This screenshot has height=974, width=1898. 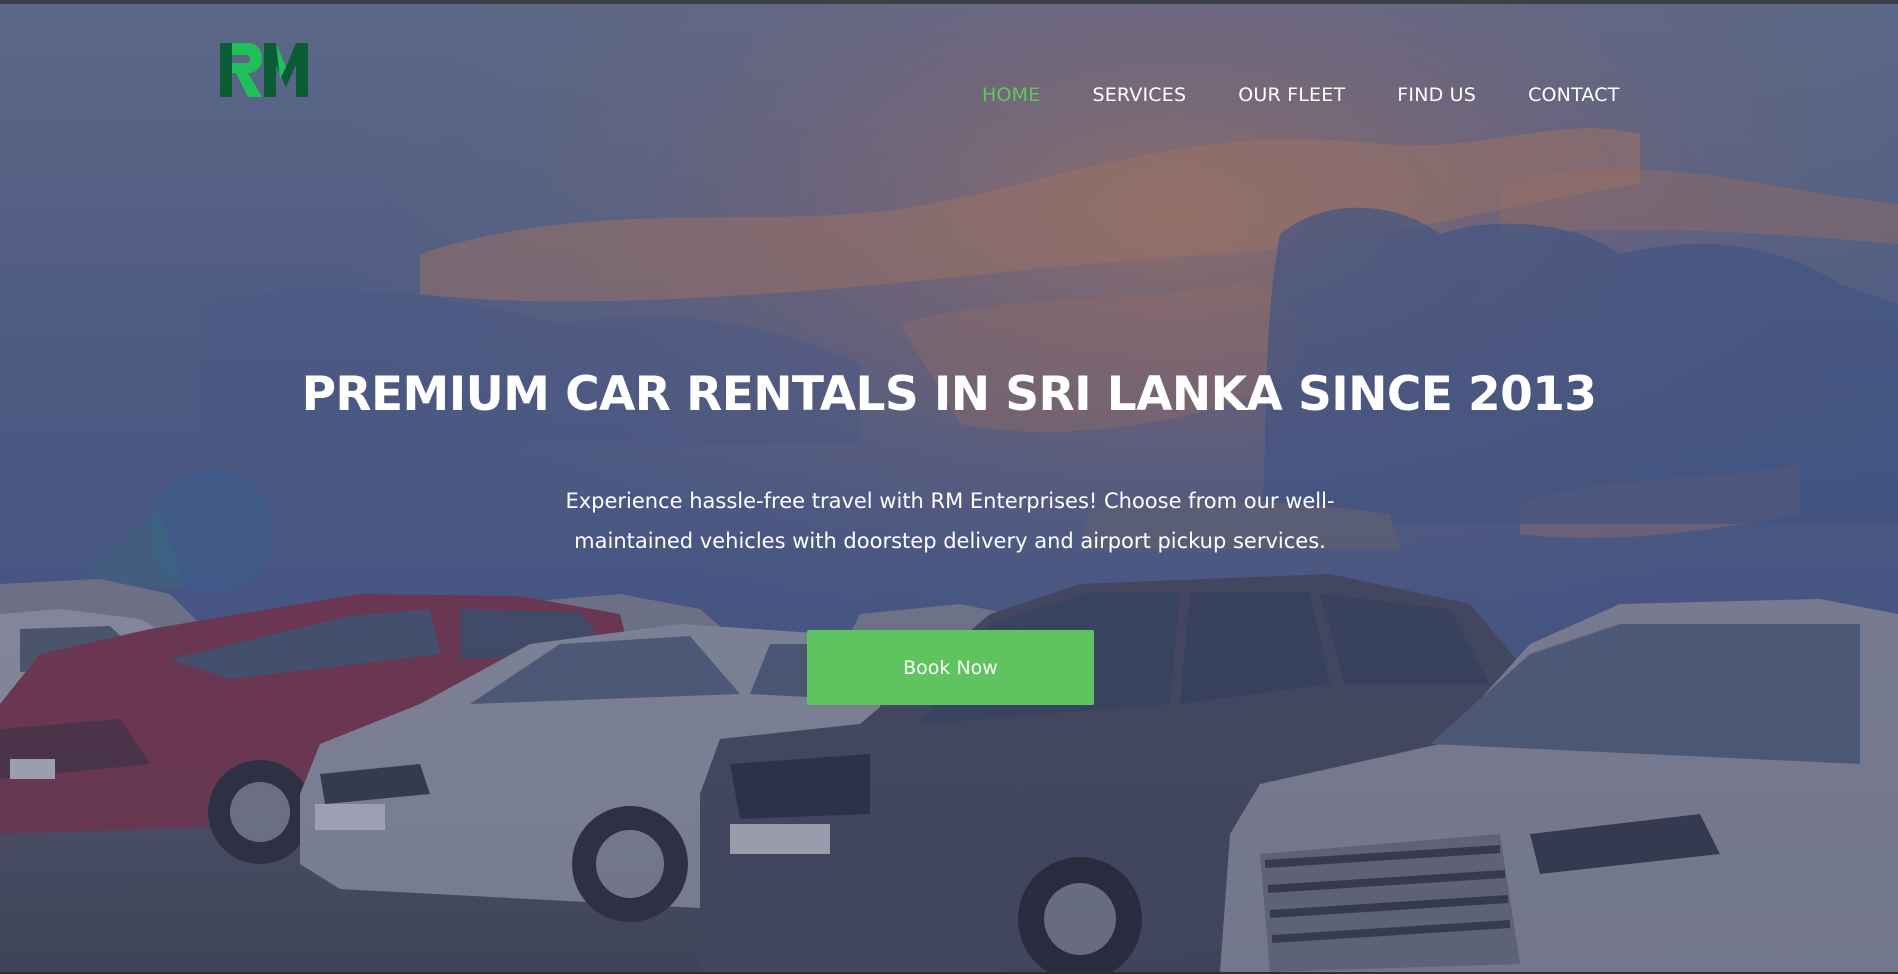 What do you see at coordinates (1011, 95) in the screenshot?
I see `nav-item-home: HOME` at bounding box center [1011, 95].